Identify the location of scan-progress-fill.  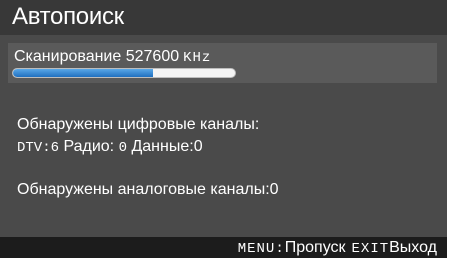
(83, 73).